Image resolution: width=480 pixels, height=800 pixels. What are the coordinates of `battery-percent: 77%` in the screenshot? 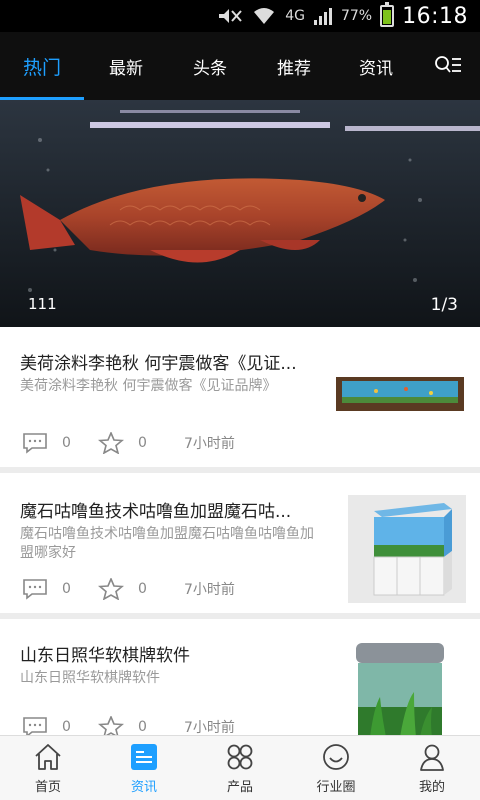 It's located at (356, 16).